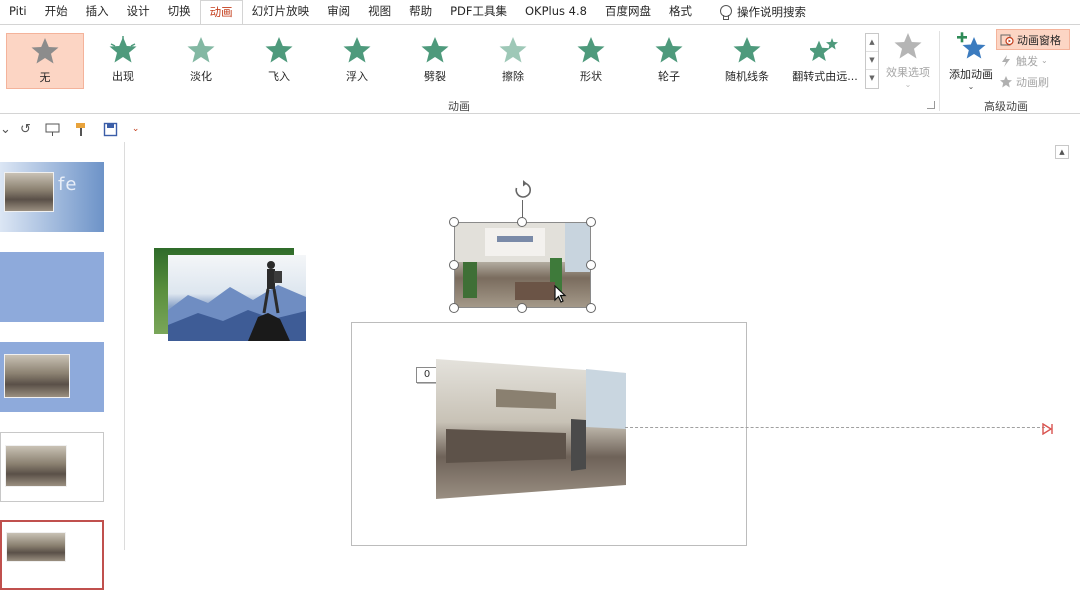 The image size is (1080, 590). I want to click on resize-handle-right, so click(591, 265).